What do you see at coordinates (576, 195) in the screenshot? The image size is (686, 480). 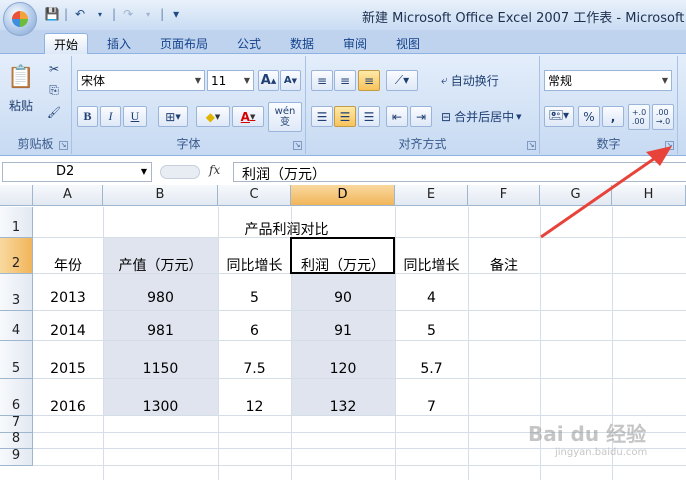 I see `column-header-g: G` at bounding box center [576, 195].